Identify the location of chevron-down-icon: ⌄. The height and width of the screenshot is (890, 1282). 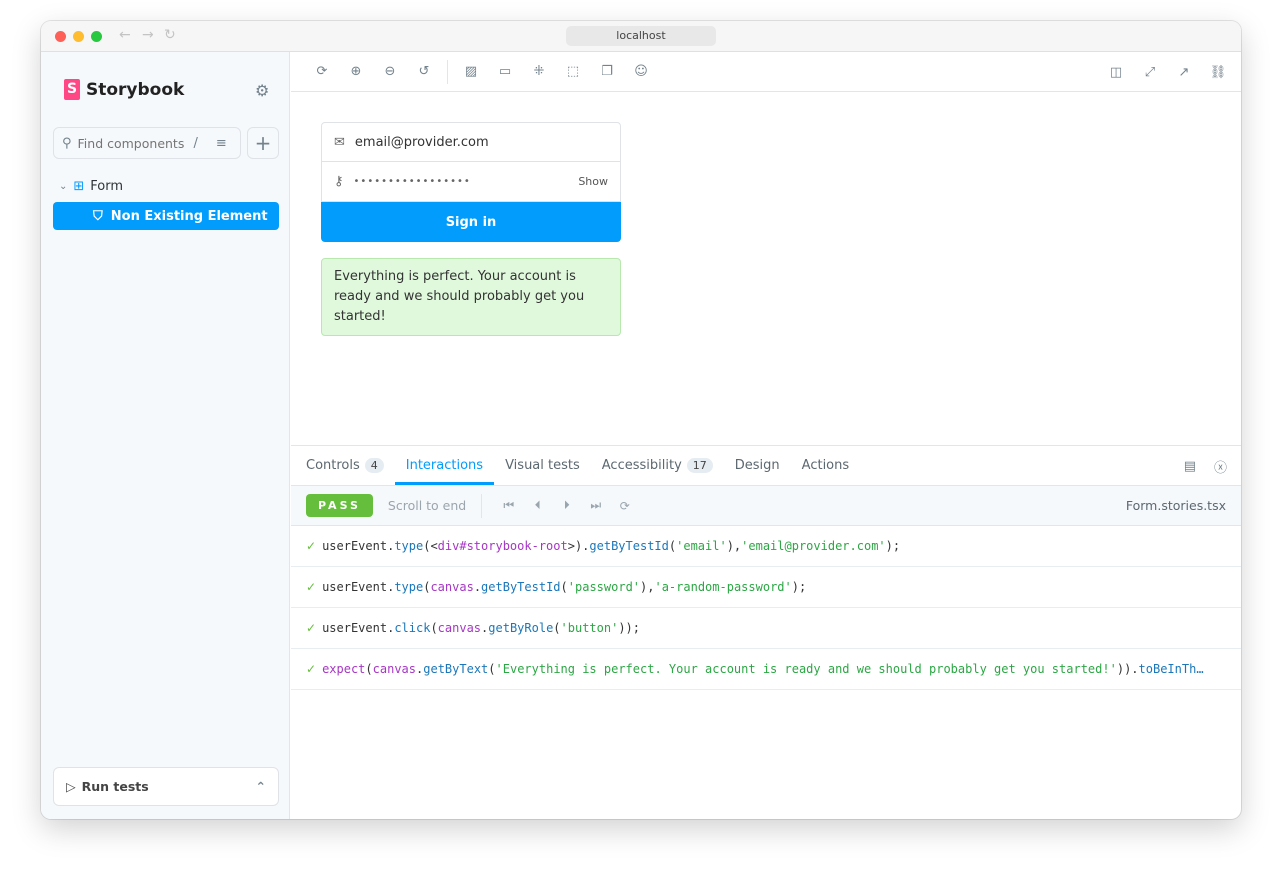
(63, 186).